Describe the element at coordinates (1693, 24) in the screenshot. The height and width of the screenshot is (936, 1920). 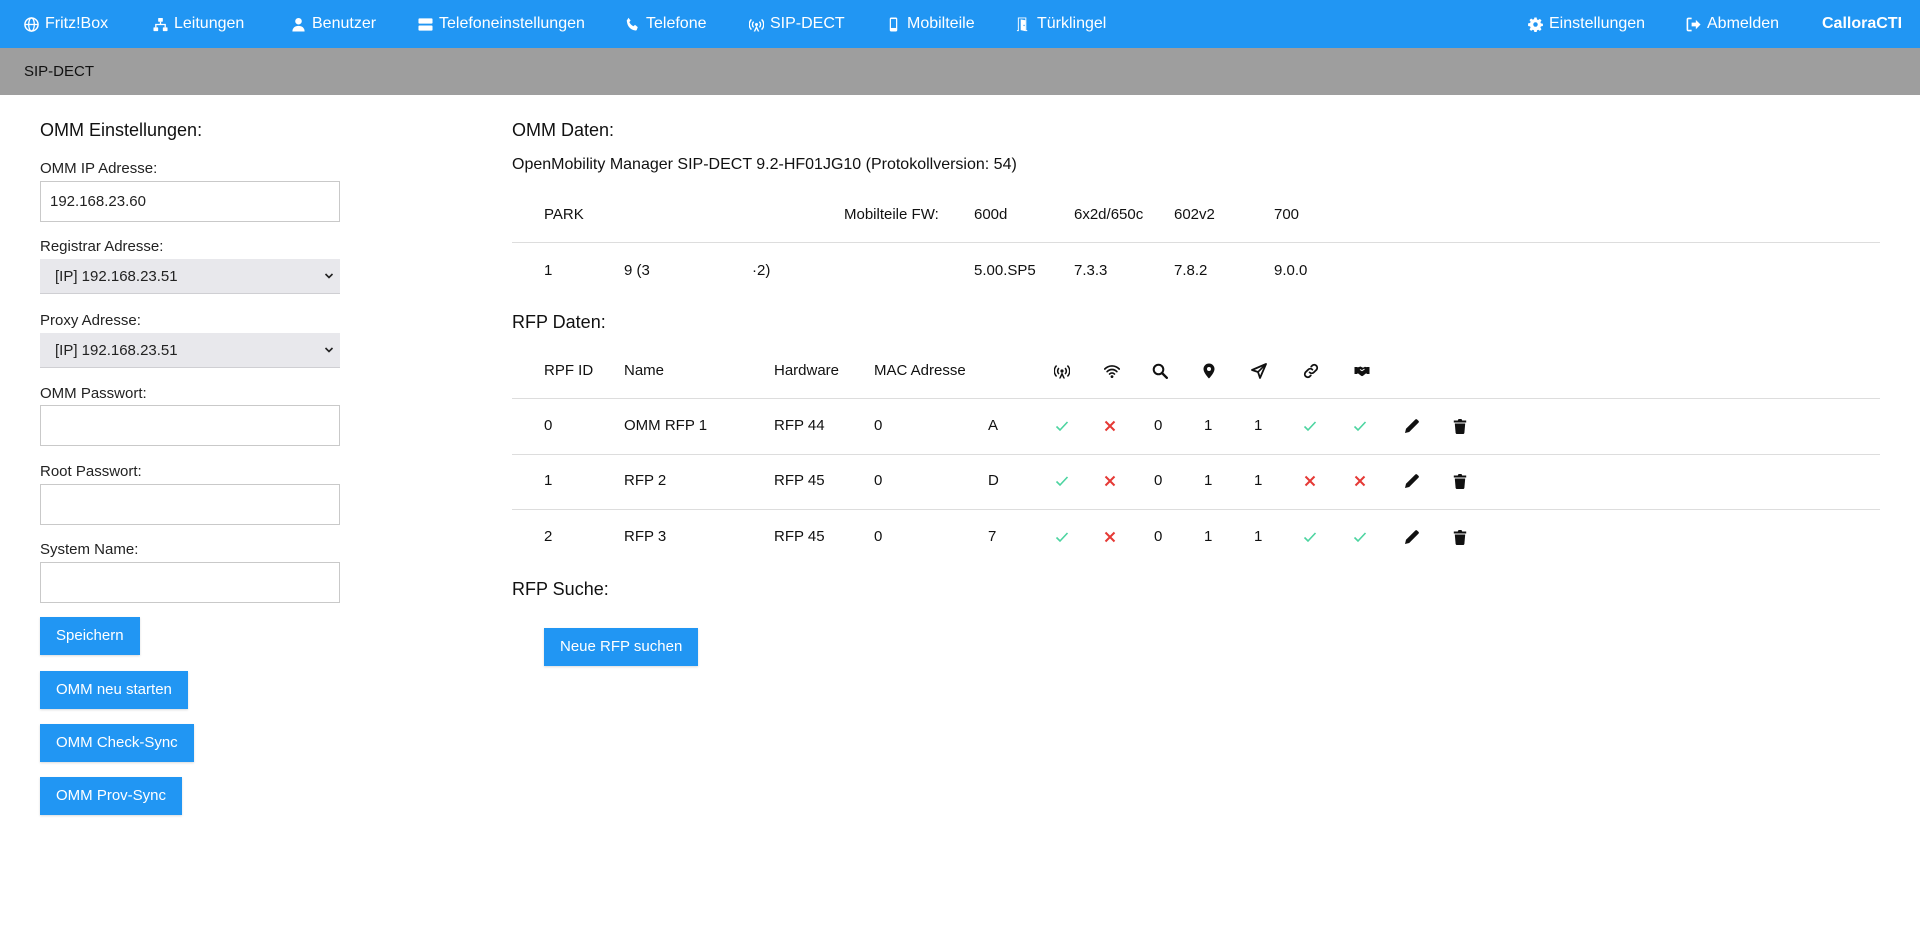
I see `logout-icon` at that location.